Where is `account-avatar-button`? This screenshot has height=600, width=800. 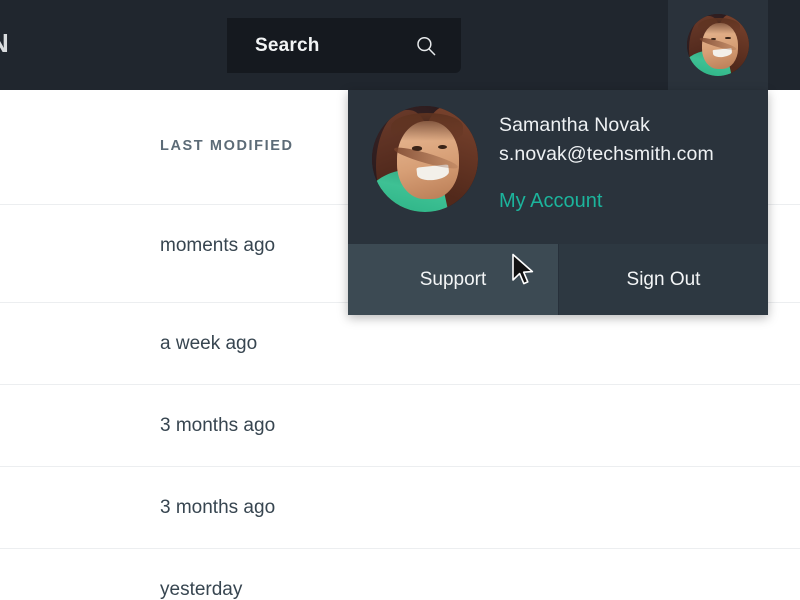 account-avatar-button is located at coordinates (718, 45).